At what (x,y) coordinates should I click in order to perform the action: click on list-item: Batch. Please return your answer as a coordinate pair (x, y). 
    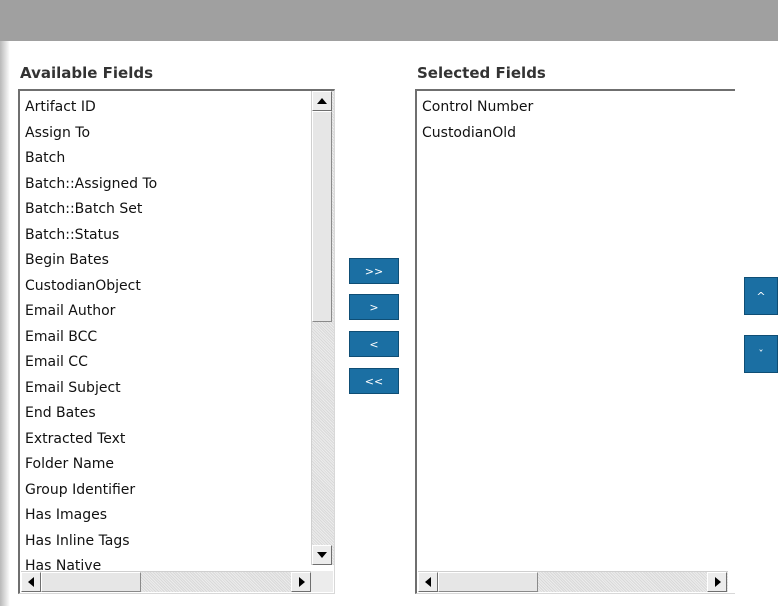
    Looking at the image, I should click on (91, 159).